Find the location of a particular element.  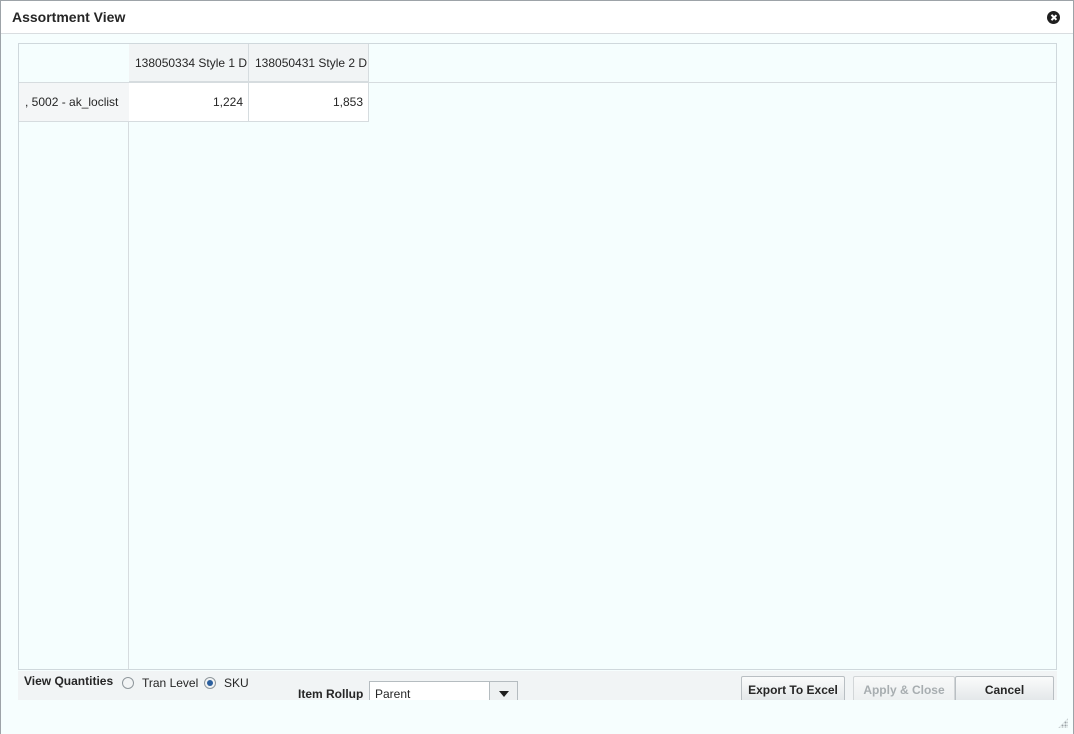

grid-cell: 1,853 is located at coordinates (309, 102).